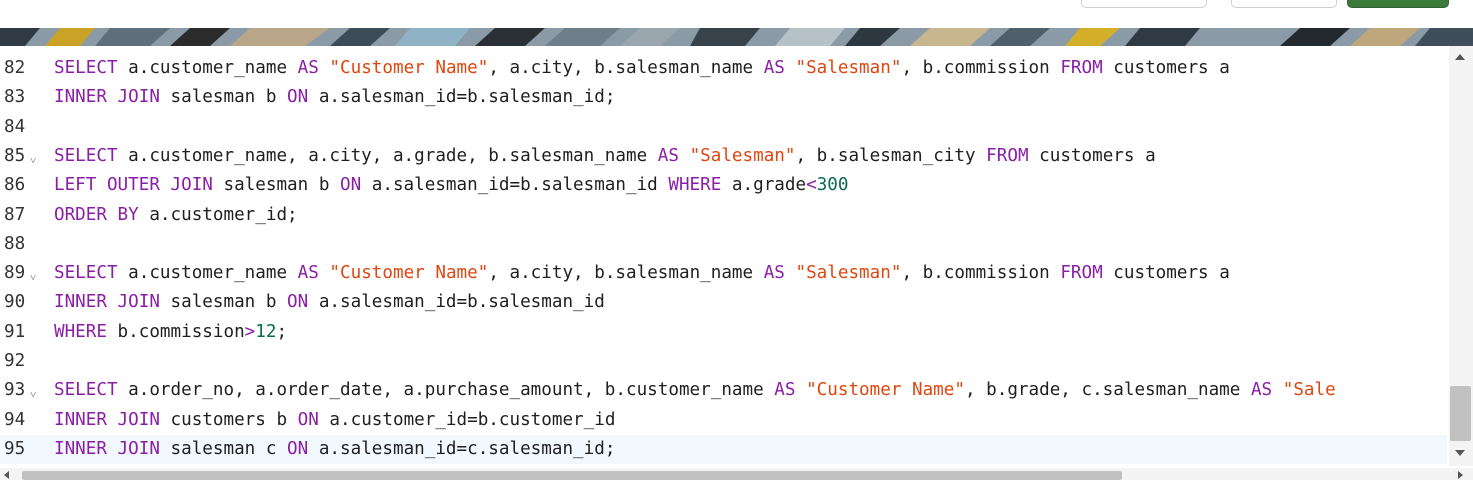 The height and width of the screenshot is (480, 1473). I want to click on line-gutter: 83, so click(22, 97).